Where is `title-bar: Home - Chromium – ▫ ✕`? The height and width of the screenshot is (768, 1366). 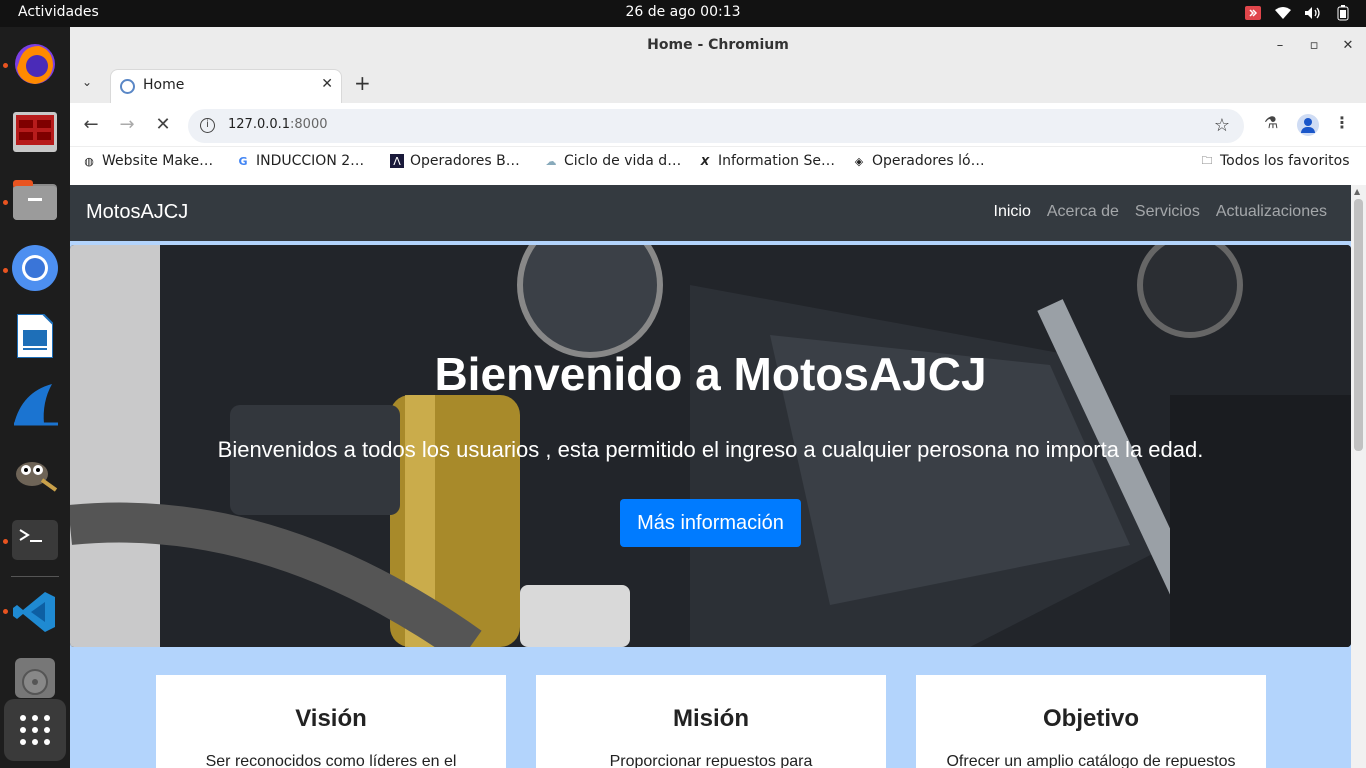 title-bar: Home - Chromium – ▫ ✕ is located at coordinates (718, 45).